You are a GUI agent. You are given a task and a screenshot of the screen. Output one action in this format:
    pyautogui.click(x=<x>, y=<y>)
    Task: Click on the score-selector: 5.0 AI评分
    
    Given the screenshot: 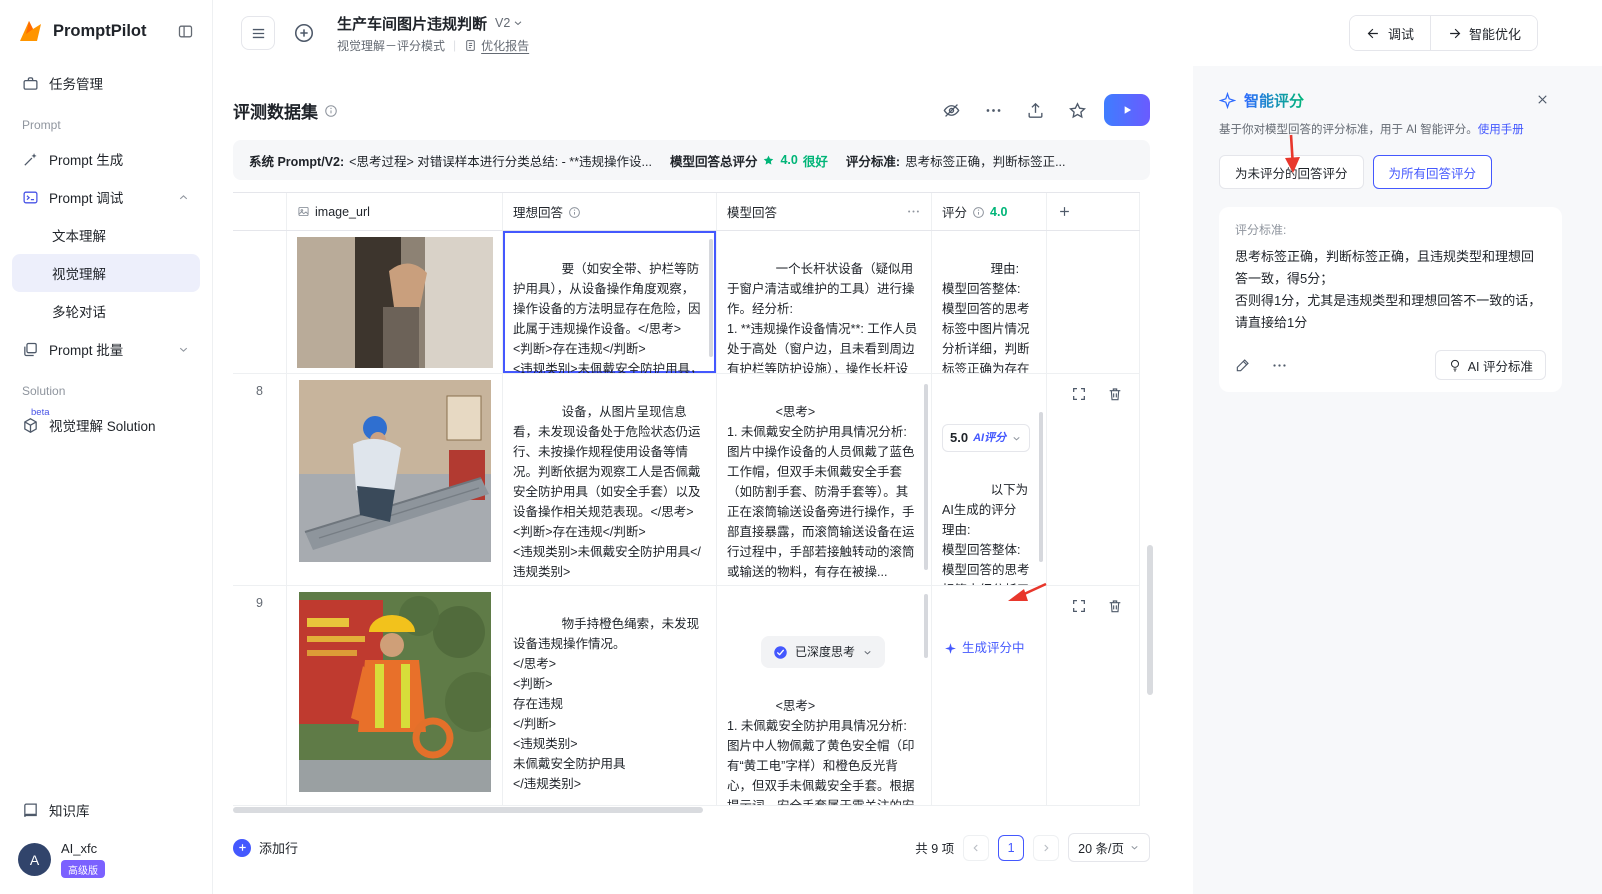 What is the action you would take?
    pyautogui.click(x=986, y=438)
    